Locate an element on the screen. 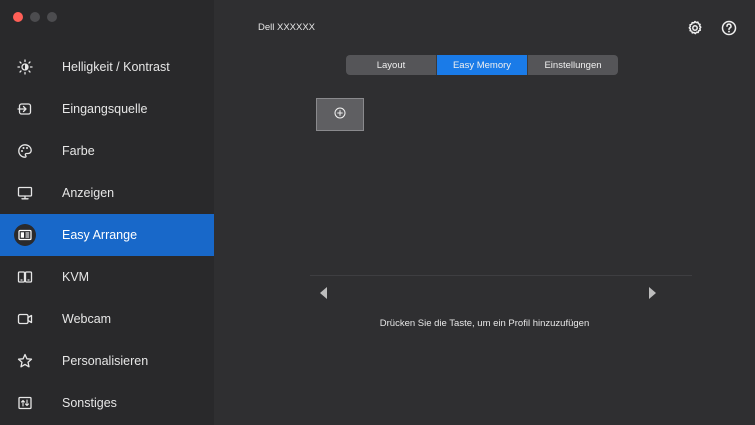 This screenshot has height=425, width=755. sidebar-item-label: Sonstiges is located at coordinates (89, 403).